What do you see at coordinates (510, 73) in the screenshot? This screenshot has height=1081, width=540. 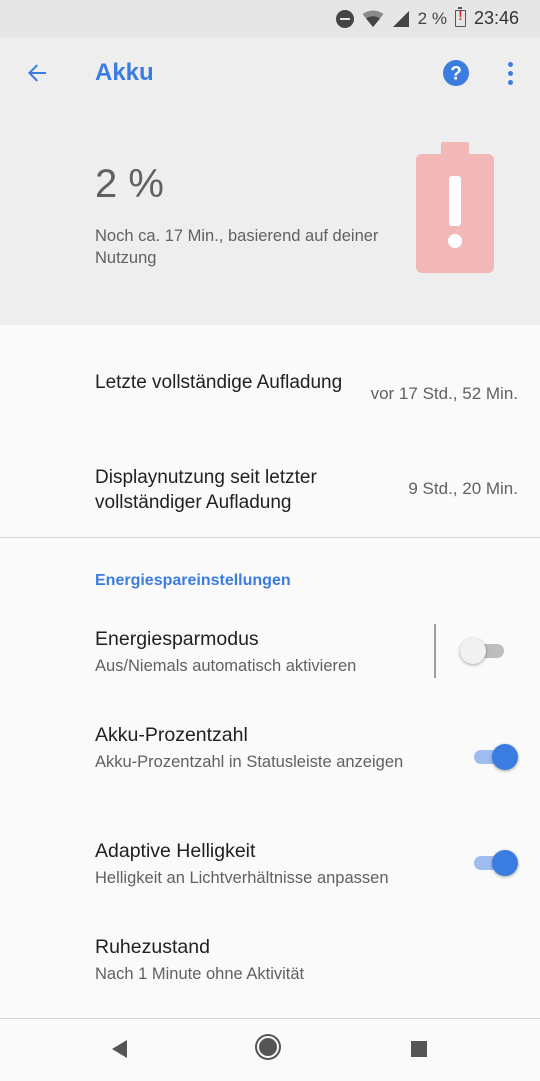 I see `more-options-button` at bounding box center [510, 73].